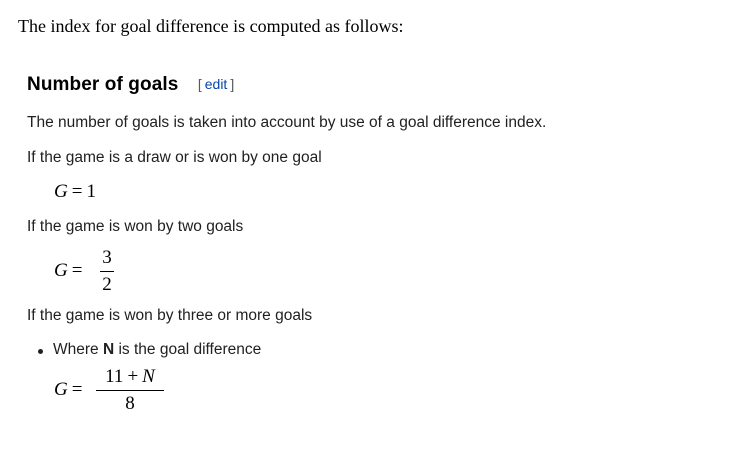 This screenshot has height=468, width=747. I want to click on formula-two-goals-fraction: 3 2, so click(107, 271).